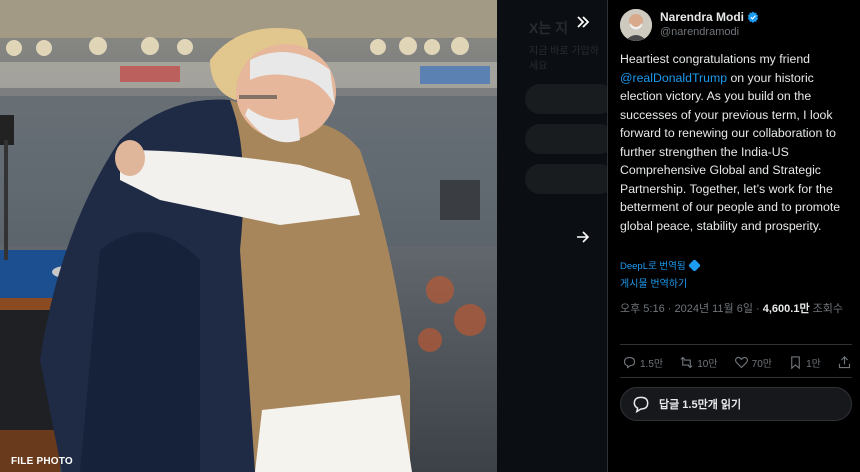 This screenshot has width=860, height=472. What do you see at coordinates (673, 78) in the screenshot?
I see `mention-link: @realDonaldTrump` at bounding box center [673, 78].